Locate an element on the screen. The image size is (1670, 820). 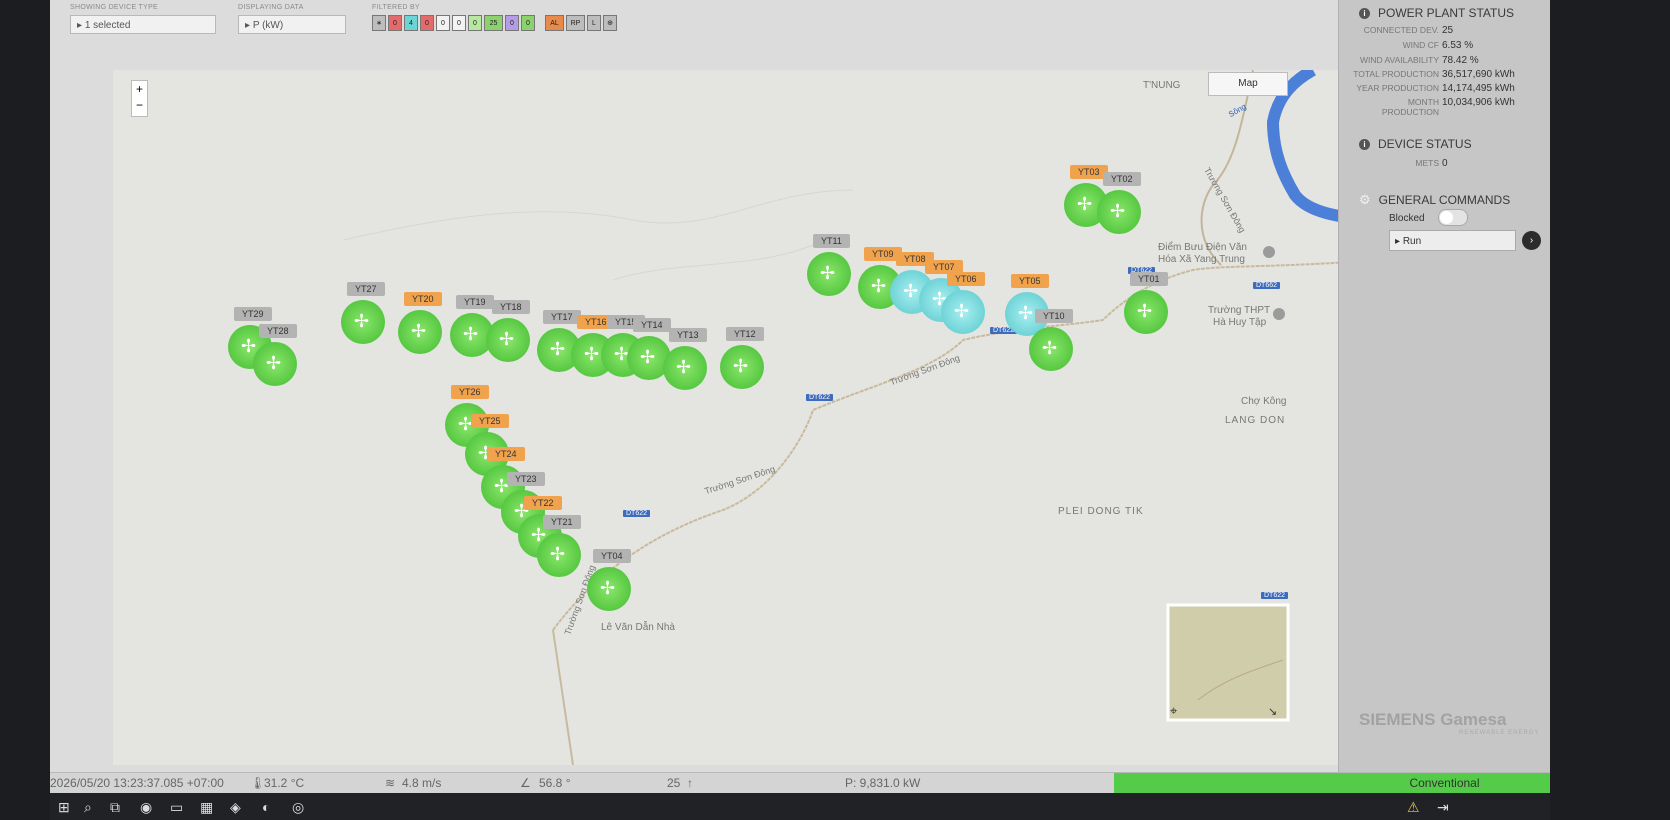
displaying-data-select: ▸ P (kW) is located at coordinates (292, 24).